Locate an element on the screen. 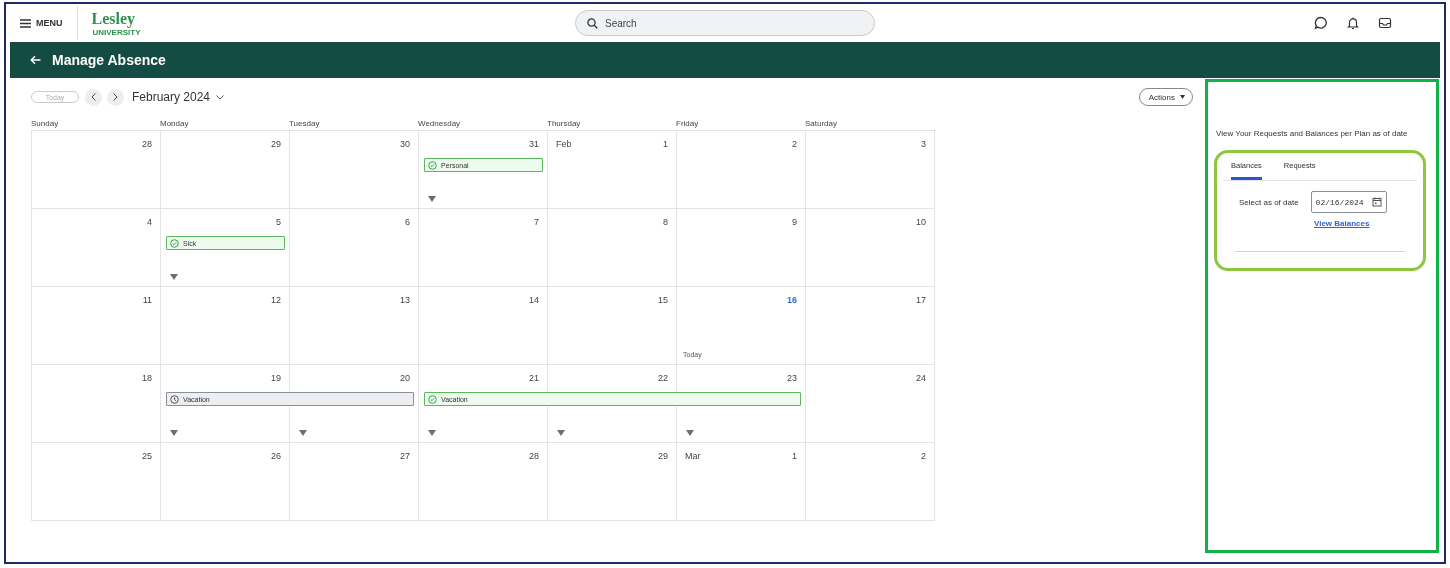  day-number: 22 is located at coordinates (663, 378).